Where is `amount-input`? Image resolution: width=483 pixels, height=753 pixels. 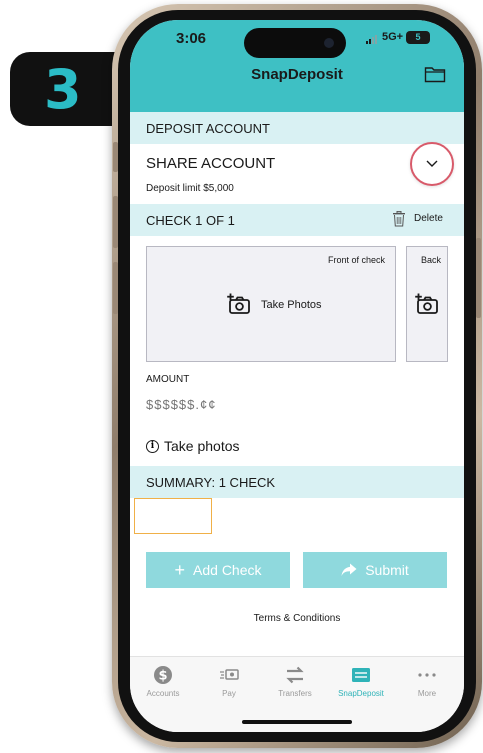 amount-input is located at coordinates (246, 404).